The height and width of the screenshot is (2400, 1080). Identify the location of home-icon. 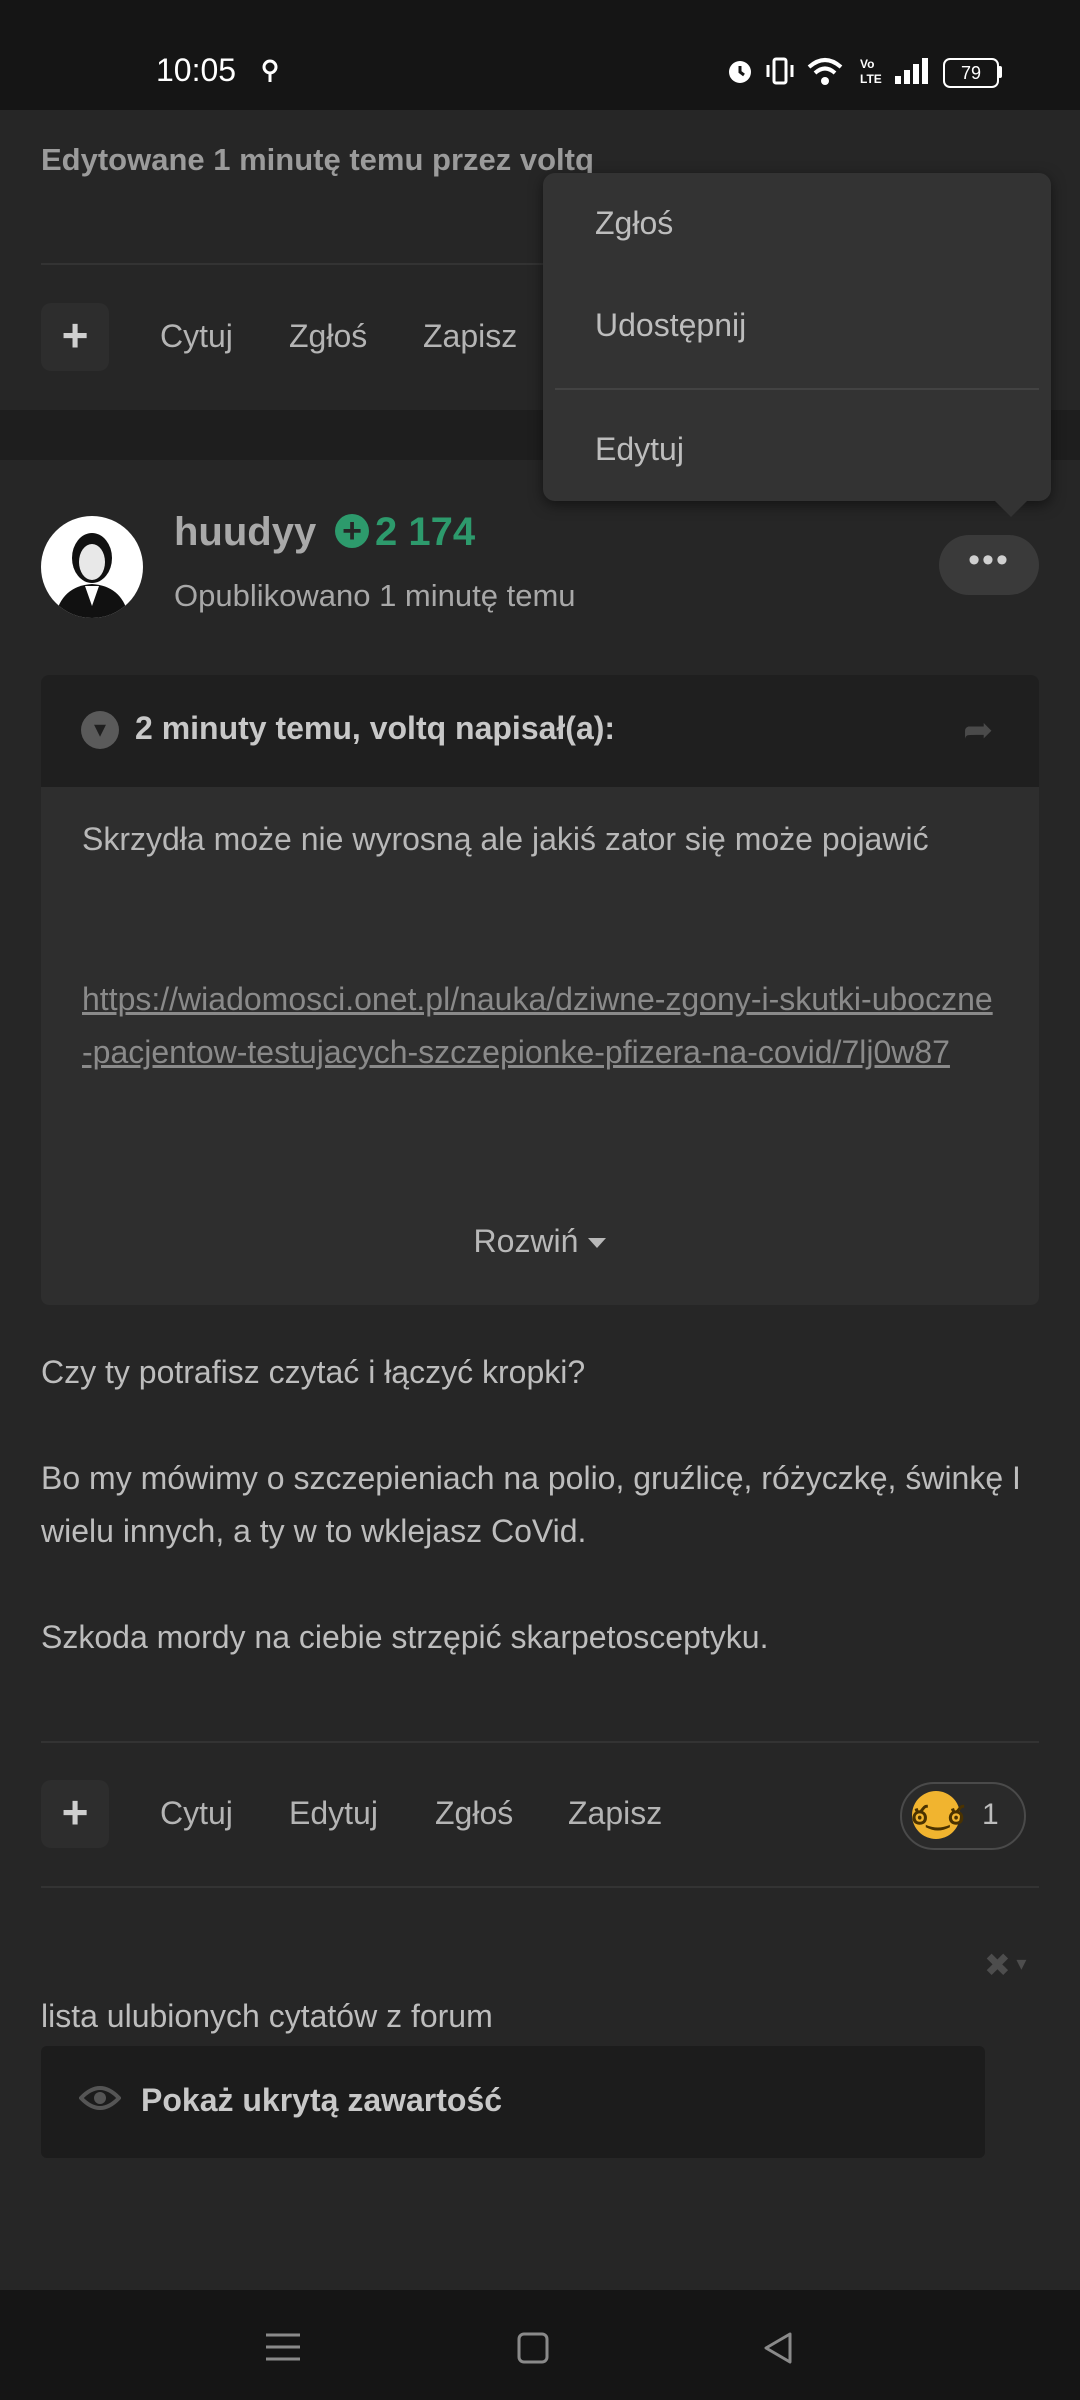
(533, 2348).